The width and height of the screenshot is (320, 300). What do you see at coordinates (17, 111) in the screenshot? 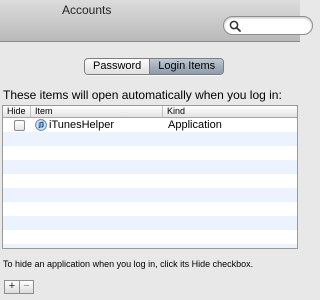
I see `column-header-hide: Hide` at bounding box center [17, 111].